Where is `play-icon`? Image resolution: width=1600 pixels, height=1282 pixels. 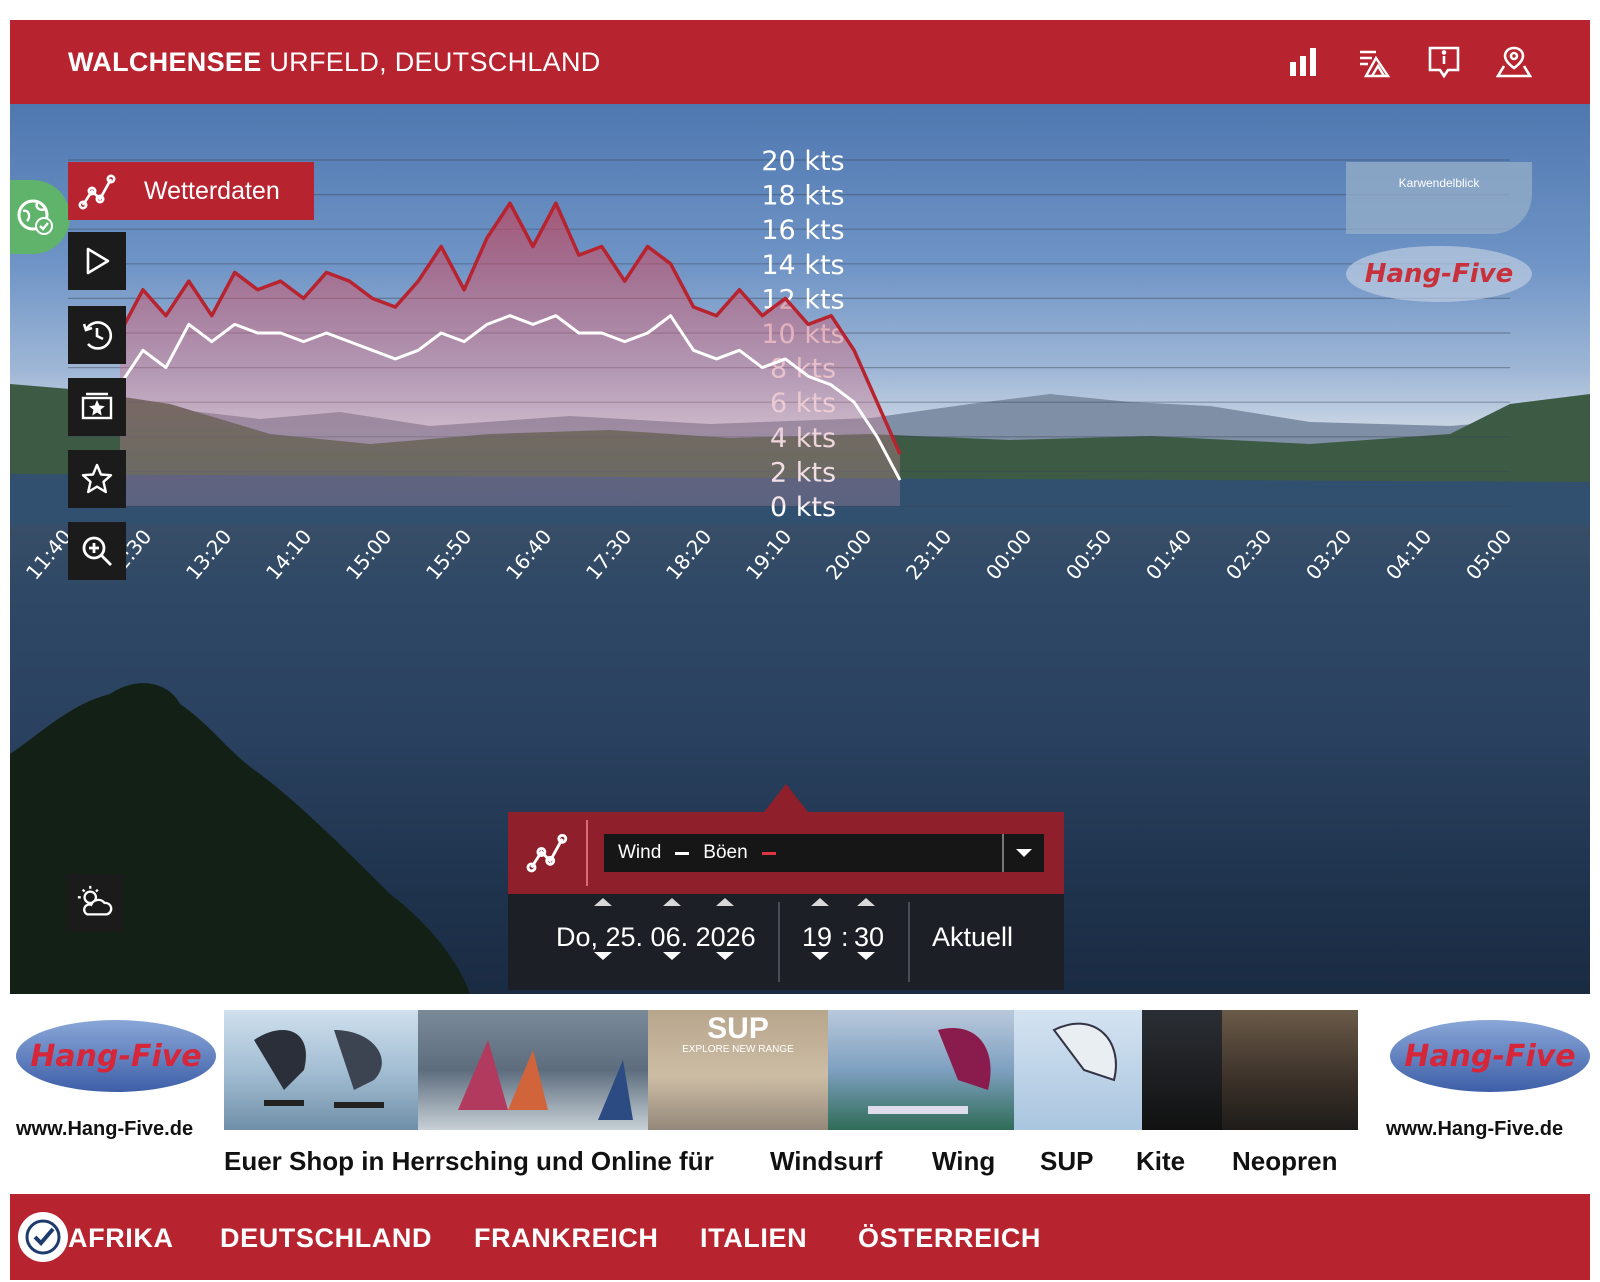 play-icon is located at coordinates (98, 261).